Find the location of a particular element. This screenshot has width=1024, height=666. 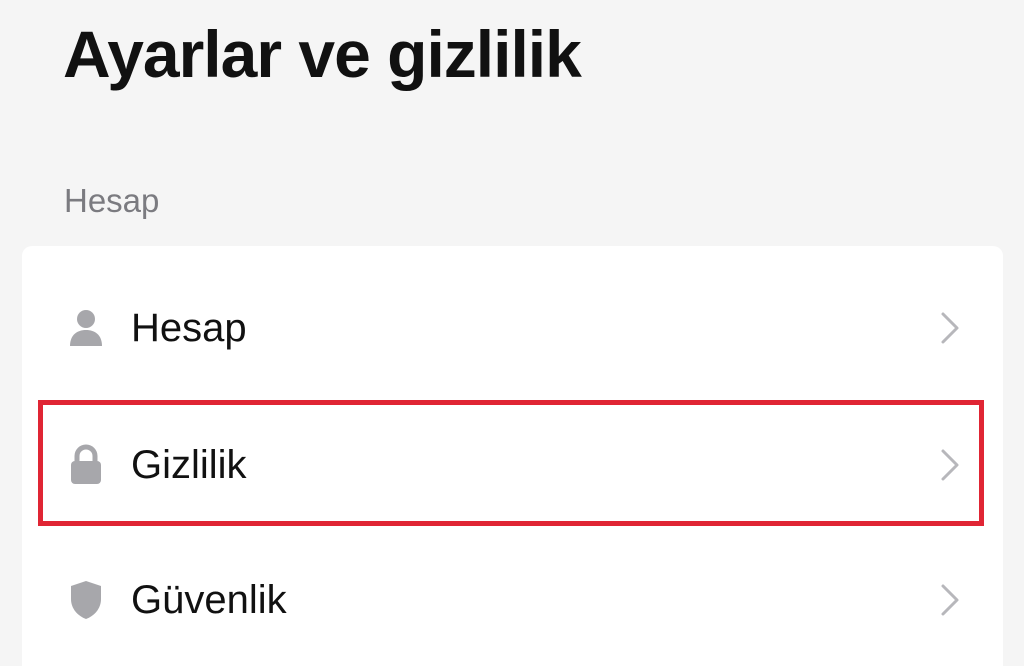

settings-item-label: Gizlilik is located at coordinates (189, 465).